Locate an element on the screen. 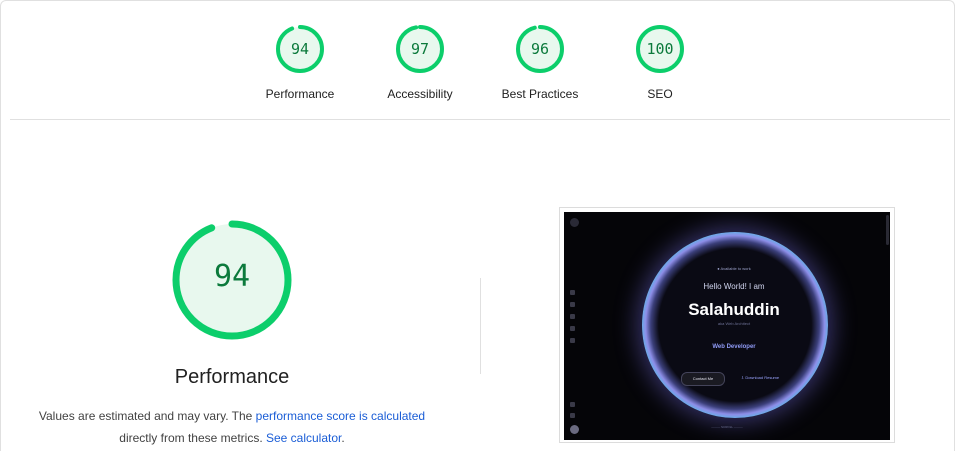 This screenshot has height=451, width=957. screenshot-scrollbar is located at coordinates (887, 230).